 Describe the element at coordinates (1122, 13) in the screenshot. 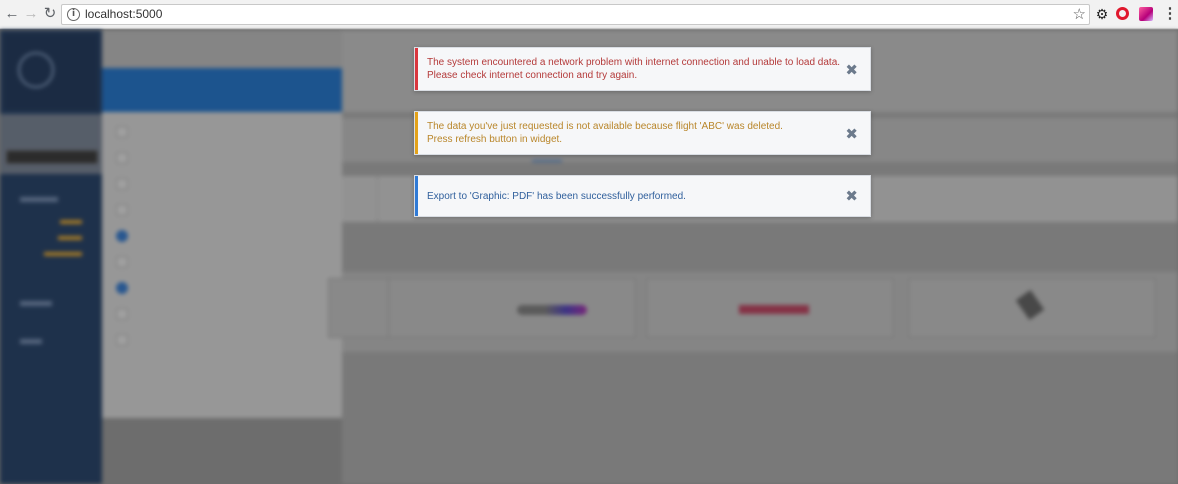

I see `opera-icon` at that location.